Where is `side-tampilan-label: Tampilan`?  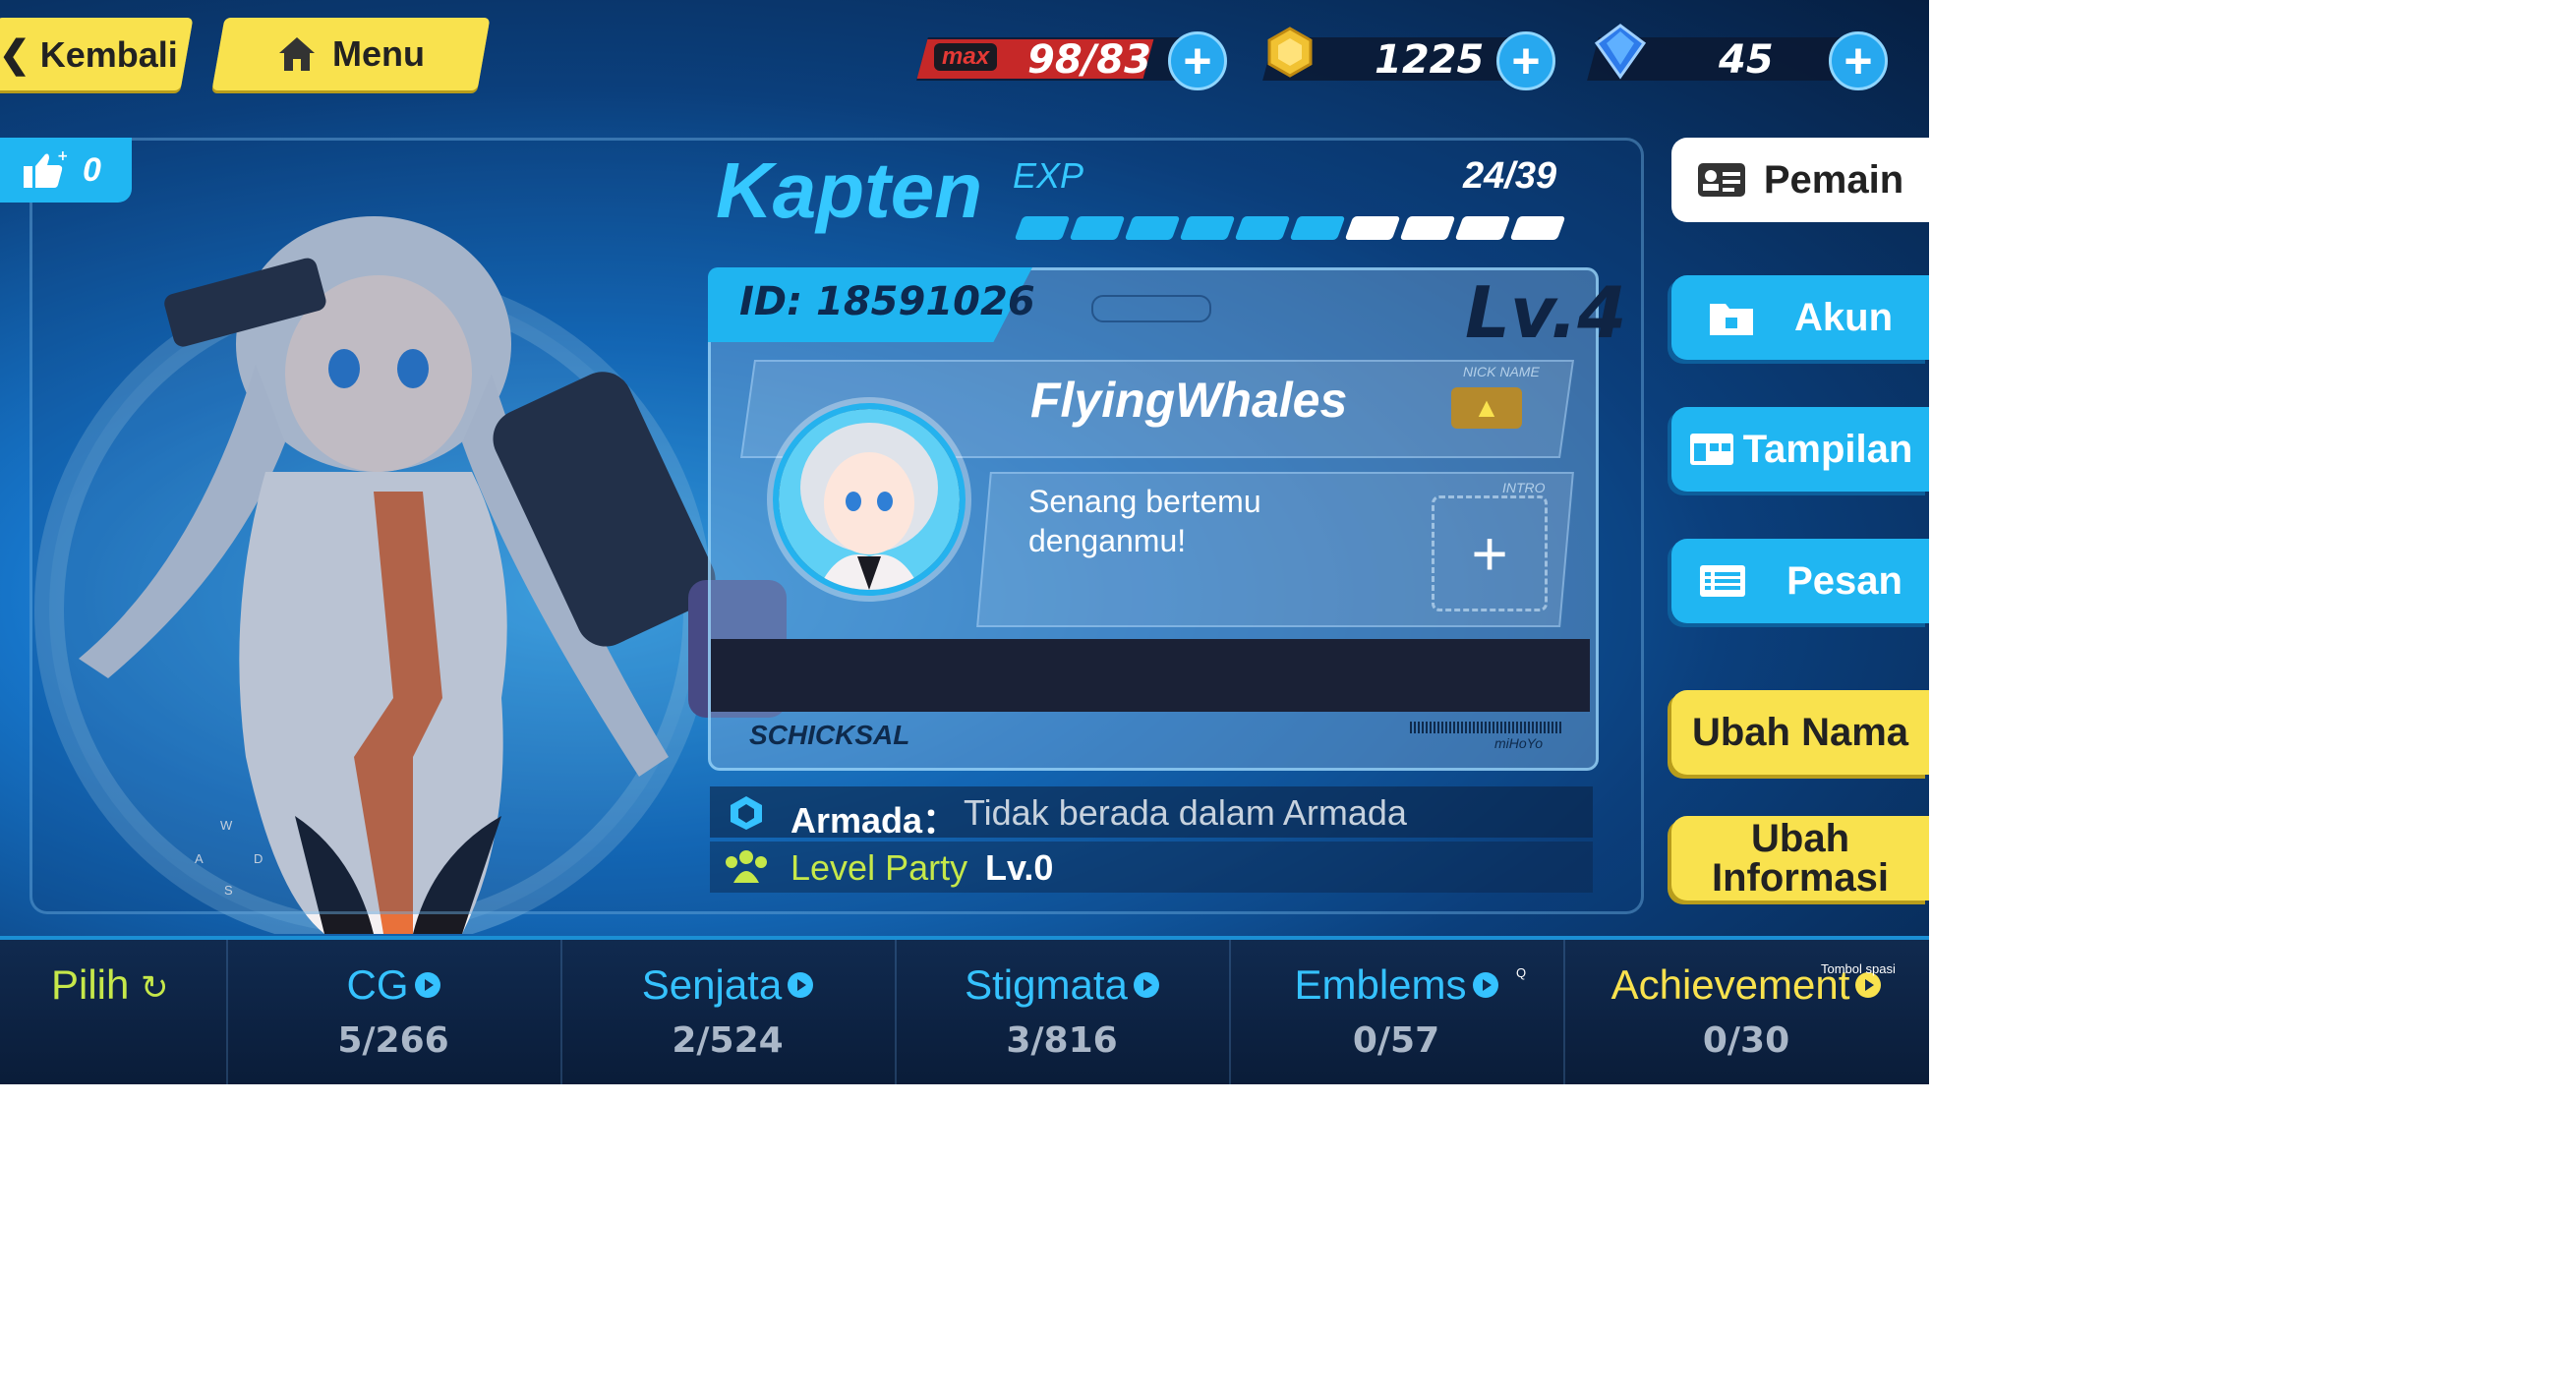
side-tampilan-label: Tampilan is located at coordinates (1827, 449).